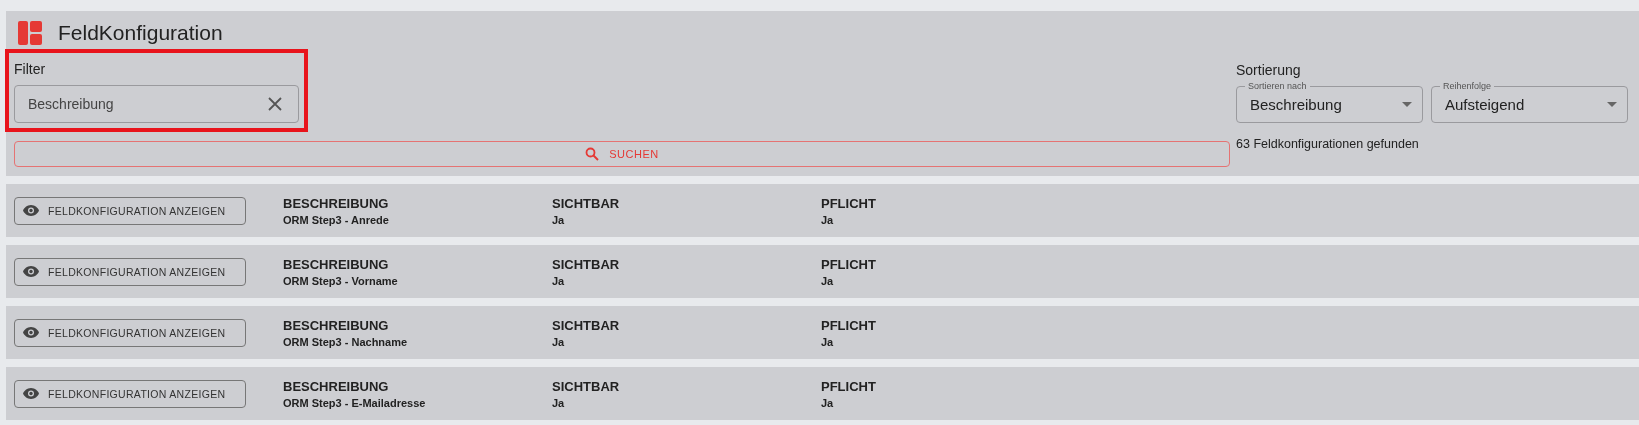  I want to click on search-icon, so click(592, 154).